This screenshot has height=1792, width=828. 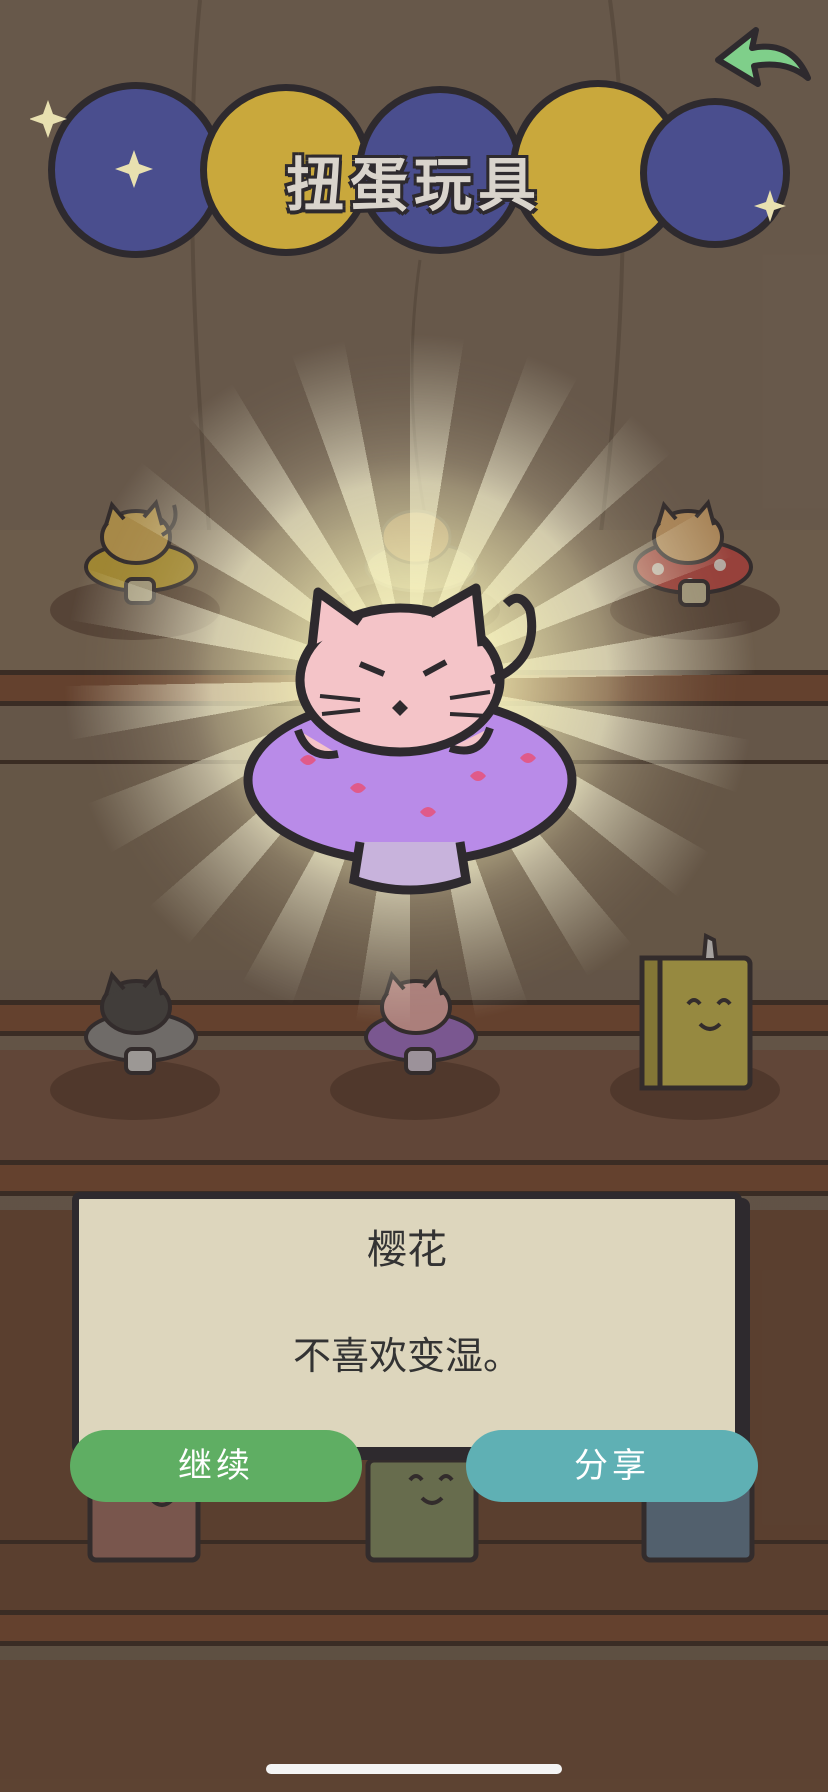 I want to click on back-arrow-icon, so click(x=764, y=58).